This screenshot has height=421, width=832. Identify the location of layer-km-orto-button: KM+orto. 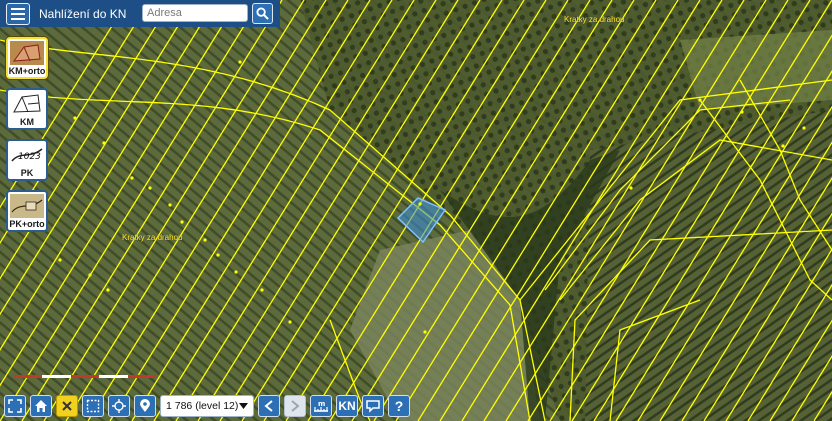
(27, 58).